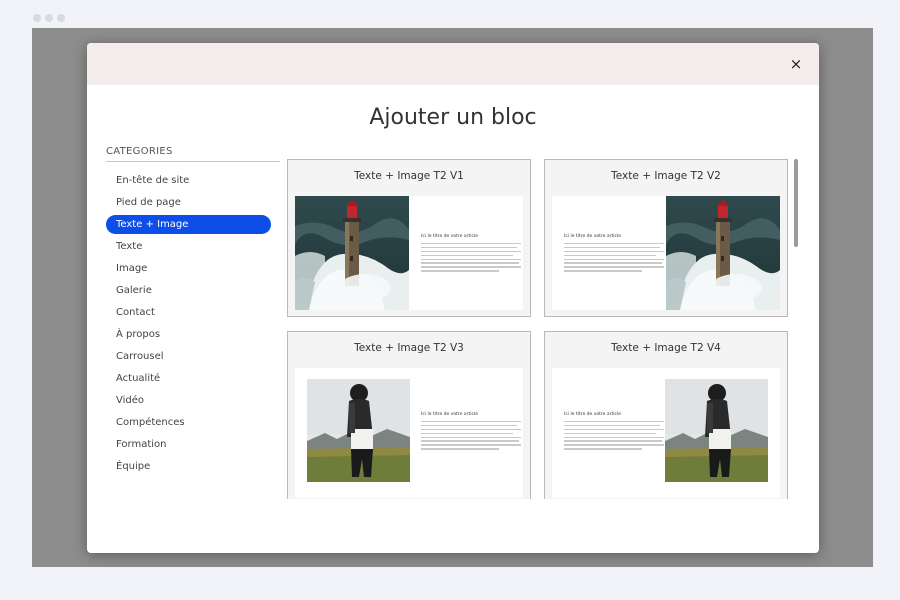 This screenshot has width=900, height=600. I want to click on category-item: Vidéo, so click(188, 400).